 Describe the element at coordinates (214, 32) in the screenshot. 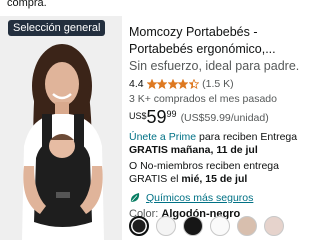

I see `product-title: Momcozy Portabebés -` at that location.